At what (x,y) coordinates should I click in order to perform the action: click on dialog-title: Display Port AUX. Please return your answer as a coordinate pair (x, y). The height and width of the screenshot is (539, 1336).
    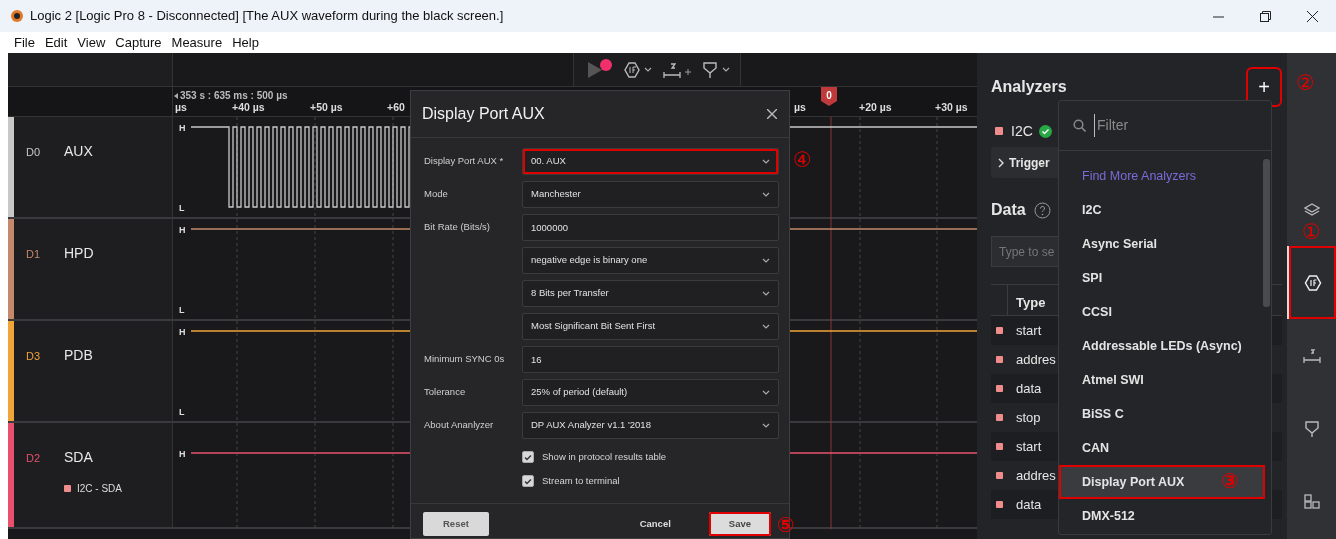
    Looking at the image, I should click on (483, 114).